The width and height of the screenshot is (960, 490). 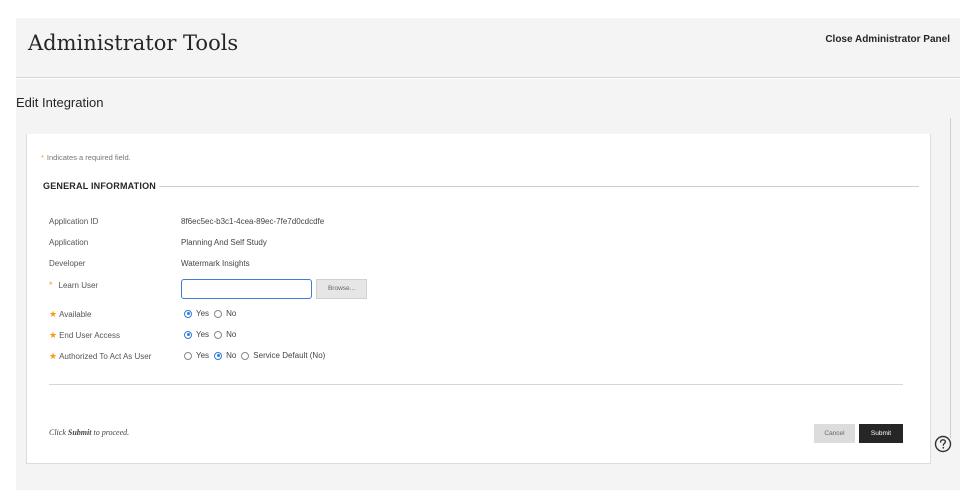 I want to click on field-value: Planning And Self Study, so click(x=224, y=242).